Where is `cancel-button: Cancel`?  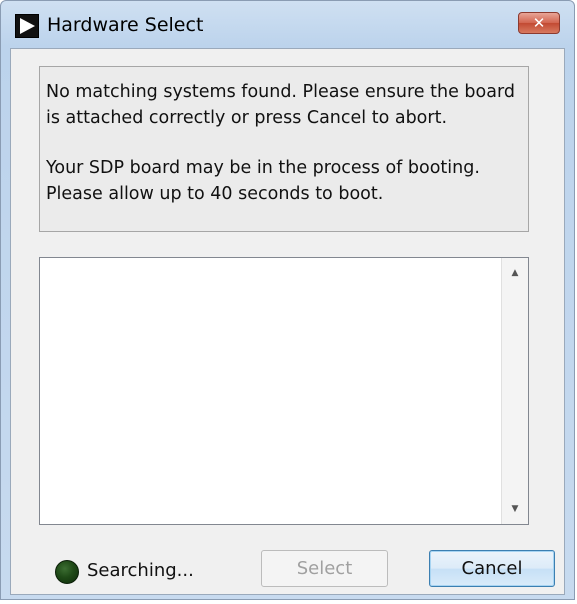 cancel-button: Cancel is located at coordinates (492, 568).